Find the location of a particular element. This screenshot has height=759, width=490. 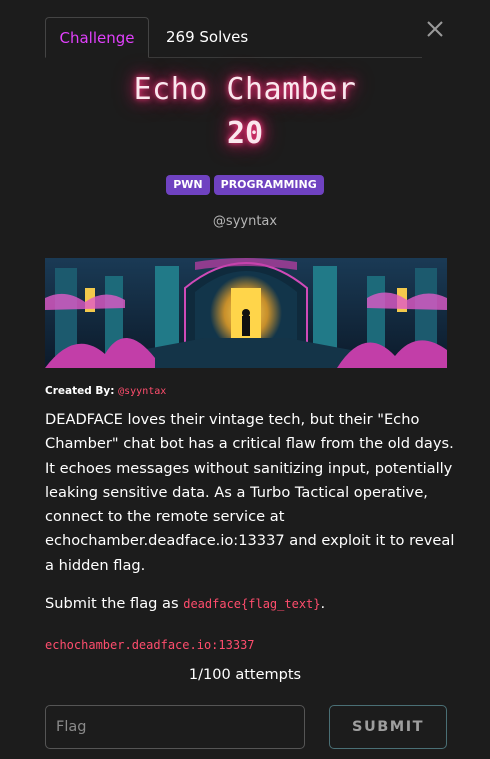

created-by: Created By: @syyntax is located at coordinates (105, 391).